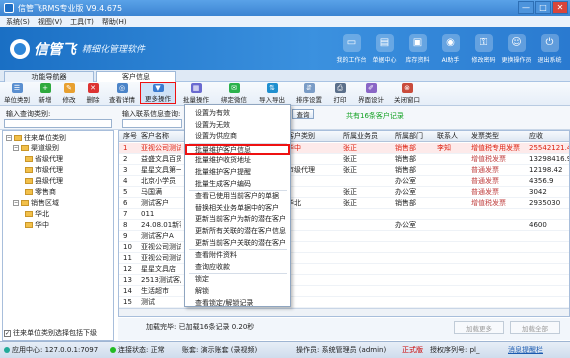 This screenshot has width=570, height=358. I want to click on nav-switch-user: ☺ 更换操作员, so click(516, 48).